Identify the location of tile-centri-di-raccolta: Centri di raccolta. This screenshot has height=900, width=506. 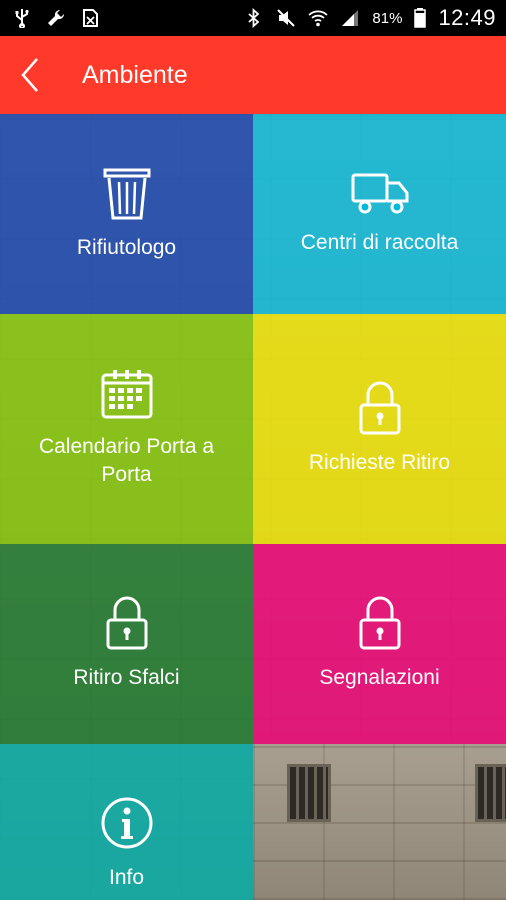
(379, 214).